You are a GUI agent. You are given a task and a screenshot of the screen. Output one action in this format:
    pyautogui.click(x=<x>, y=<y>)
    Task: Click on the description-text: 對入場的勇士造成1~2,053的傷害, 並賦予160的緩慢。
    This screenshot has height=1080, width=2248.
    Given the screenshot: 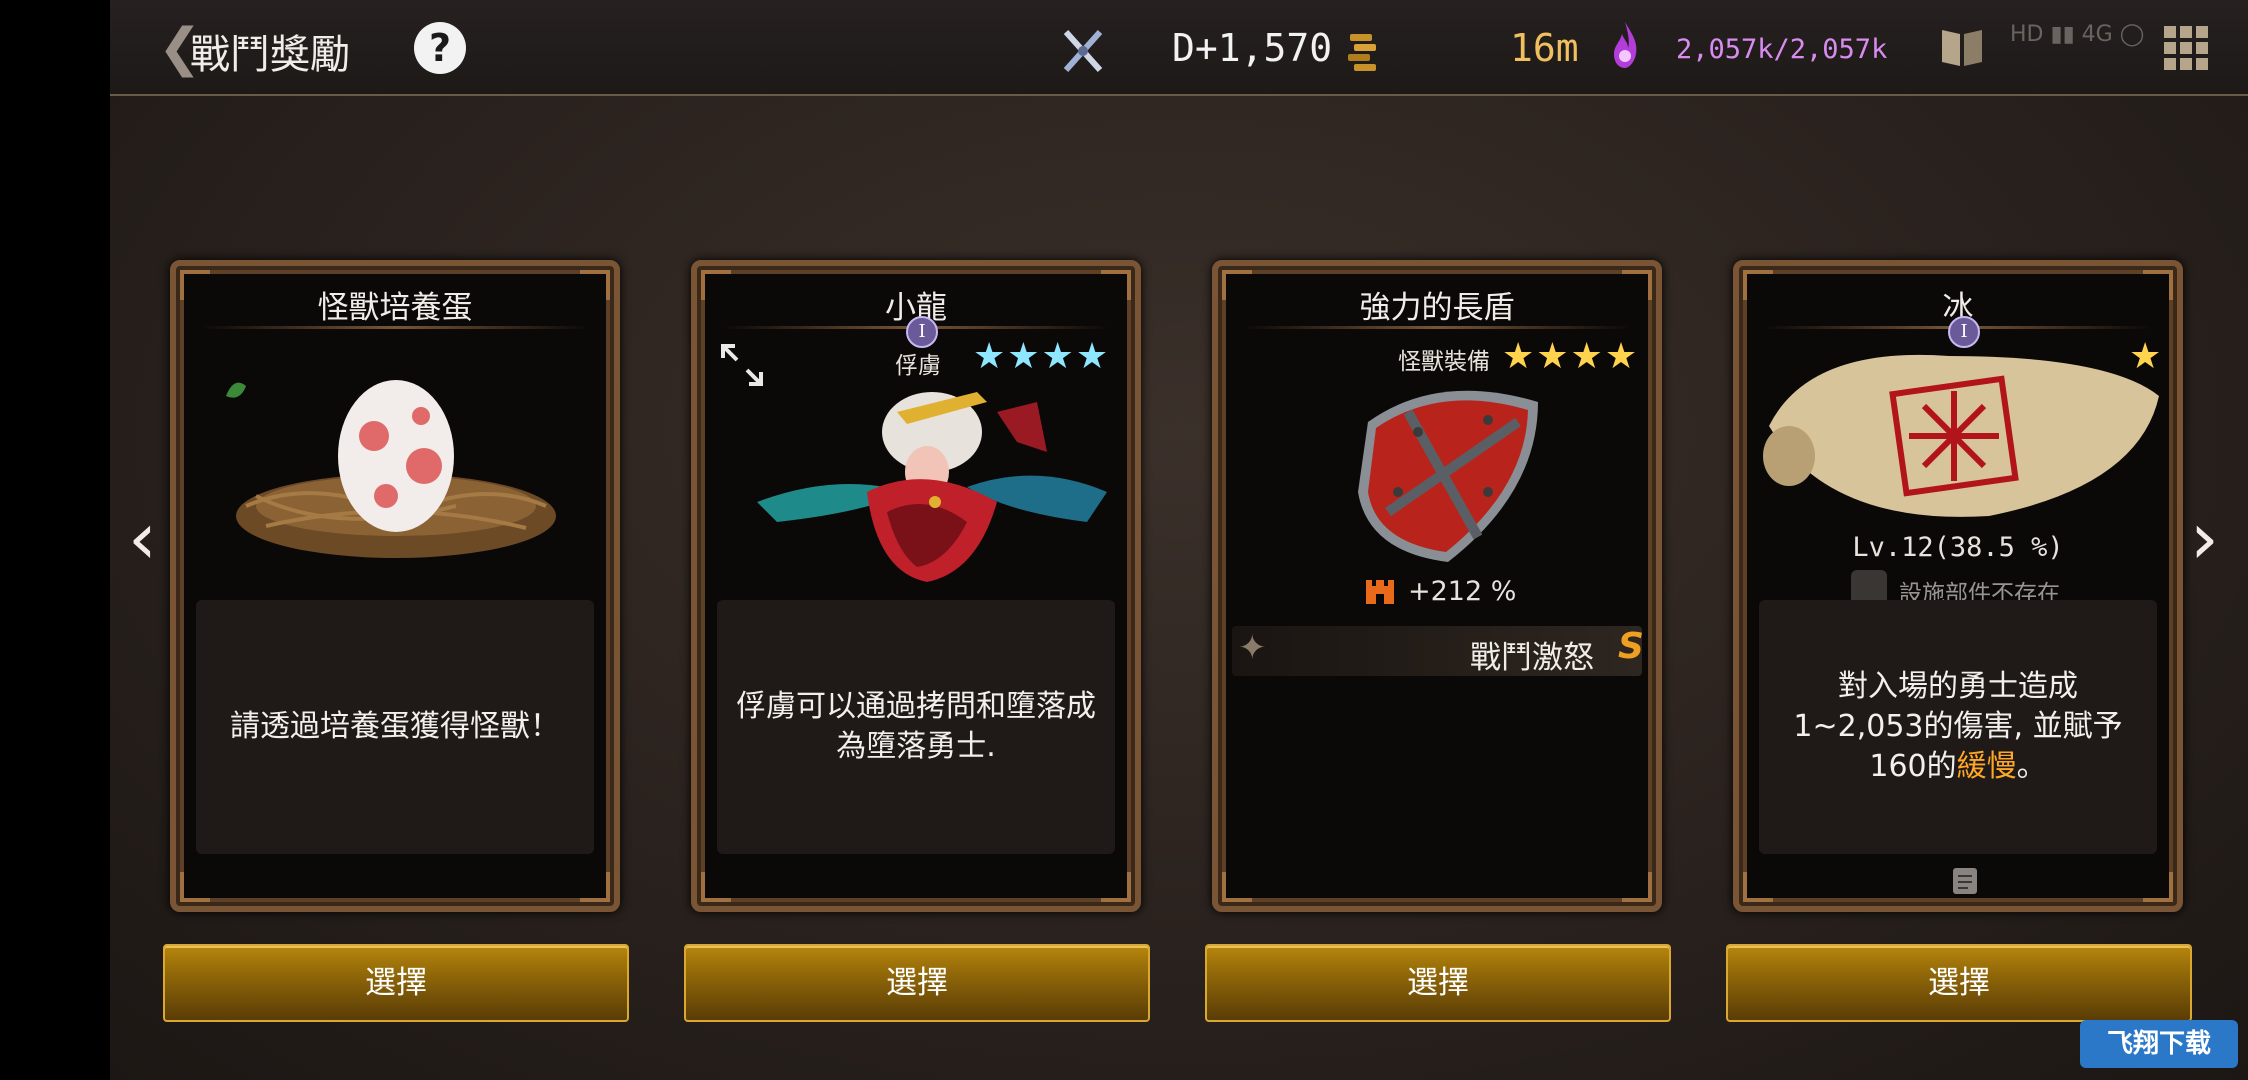 What is the action you would take?
    pyautogui.click(x=1958, y=726)
    